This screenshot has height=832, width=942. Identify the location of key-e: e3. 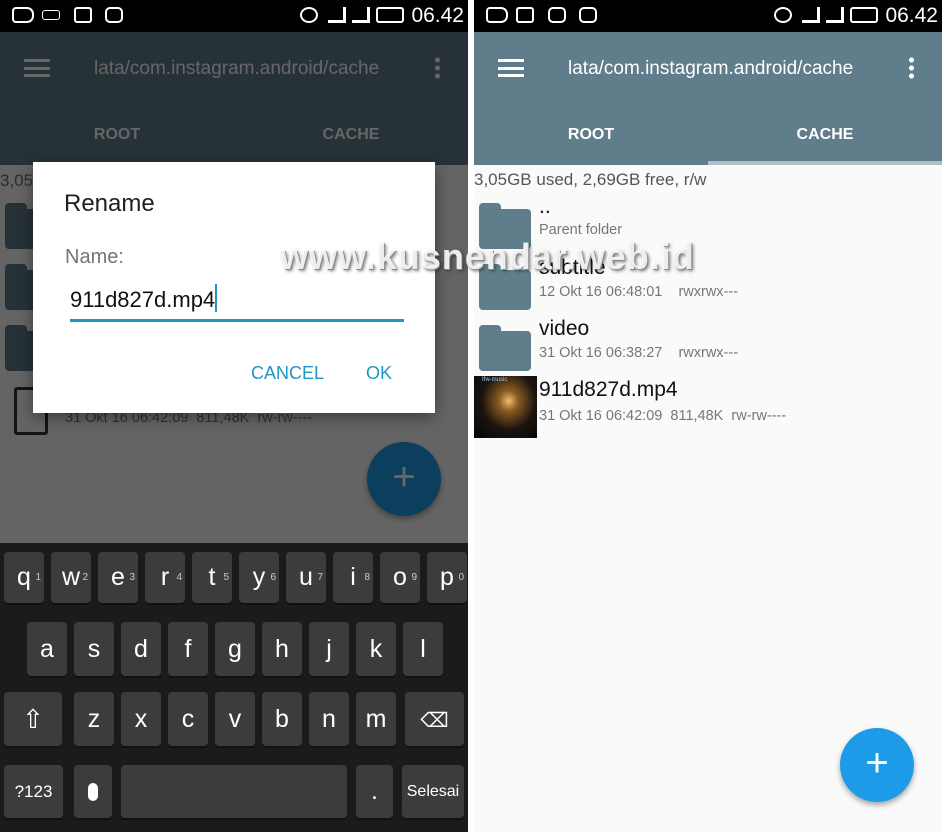
(118, 577).